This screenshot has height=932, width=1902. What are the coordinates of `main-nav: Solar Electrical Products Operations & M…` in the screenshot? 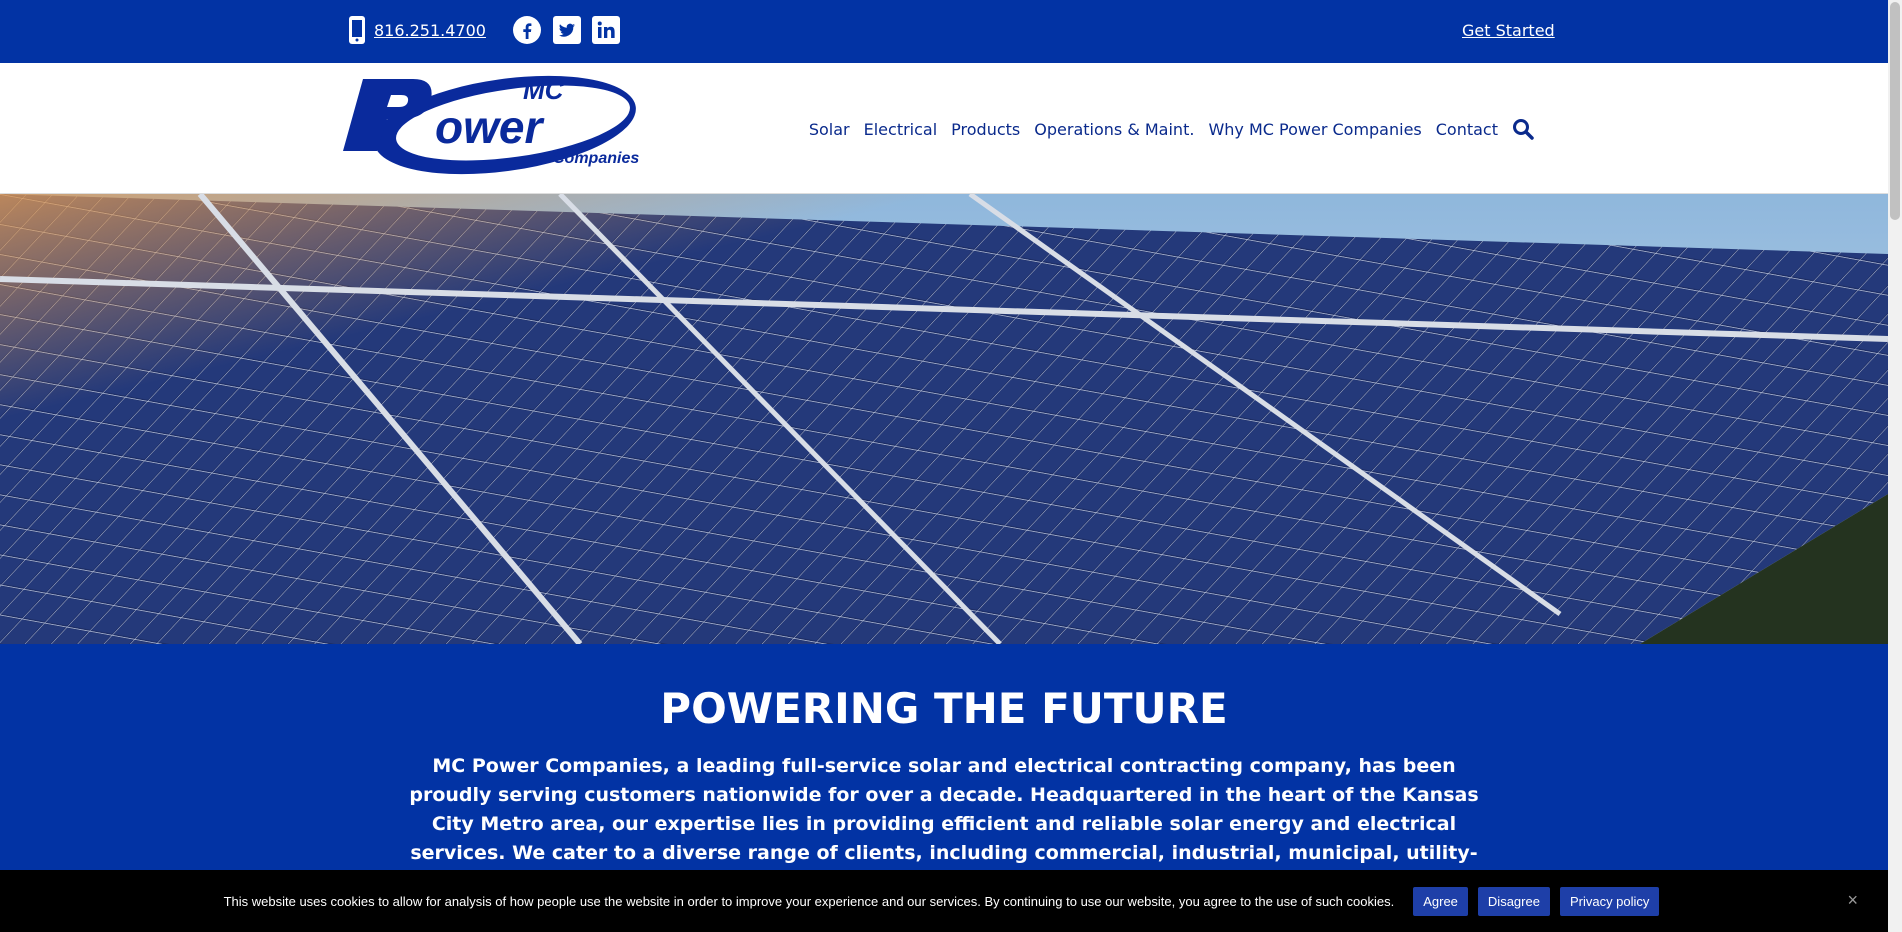 It's located at (1164, 129).